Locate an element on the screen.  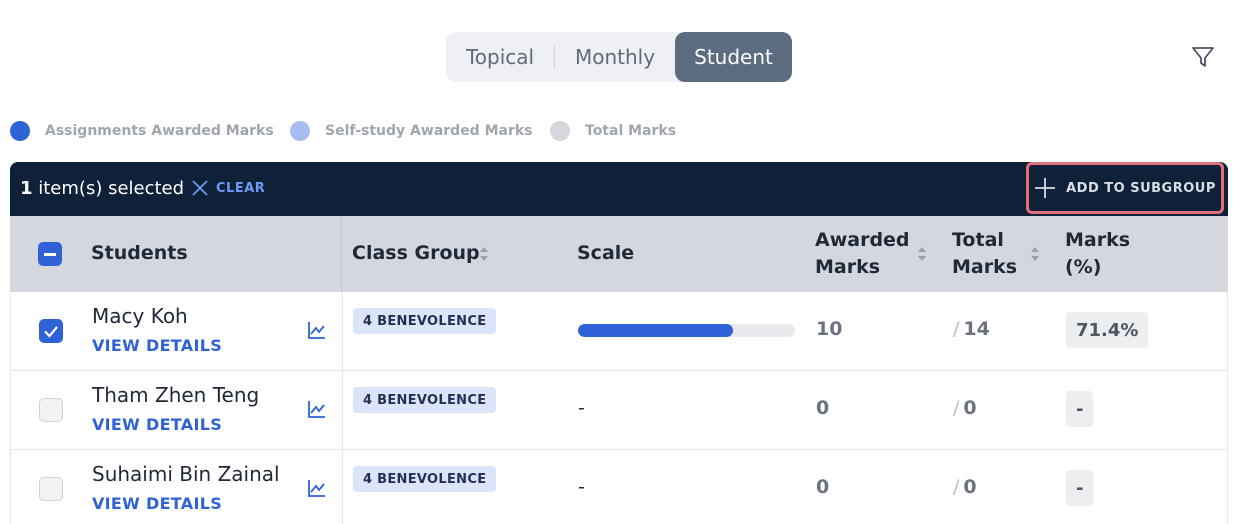
filter-icon is located at coordinates (1203, 57).